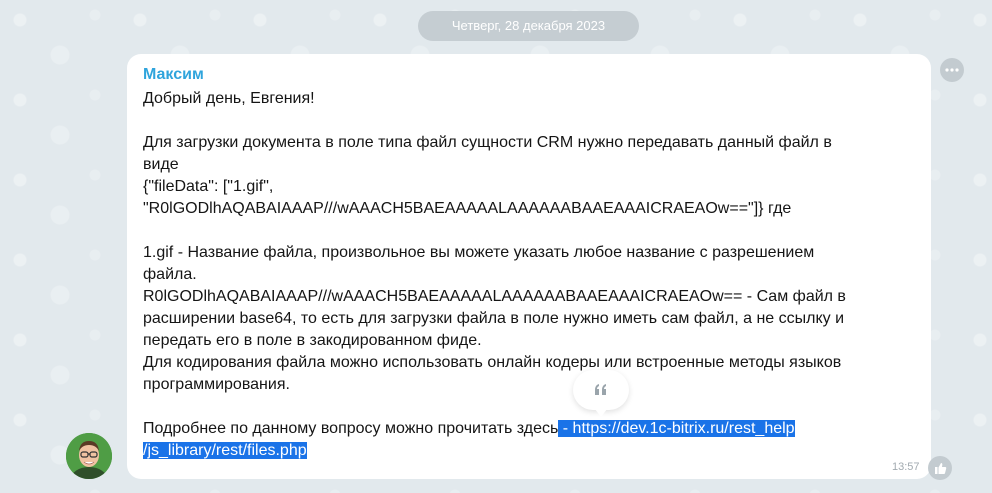  What do you see at coordinates (216, 384) in the screenshot?
I see `message-line: программирования.` at bounding box center [216, 384].